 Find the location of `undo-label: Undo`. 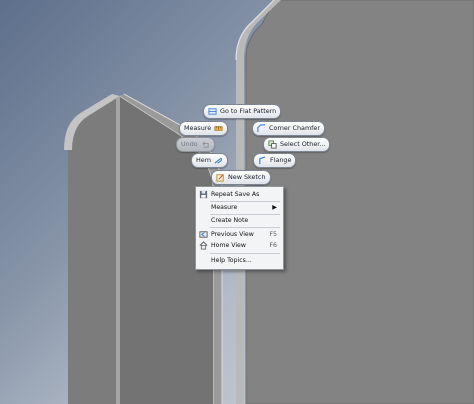

undo-label: Undo is located at coordinates (189, 144).